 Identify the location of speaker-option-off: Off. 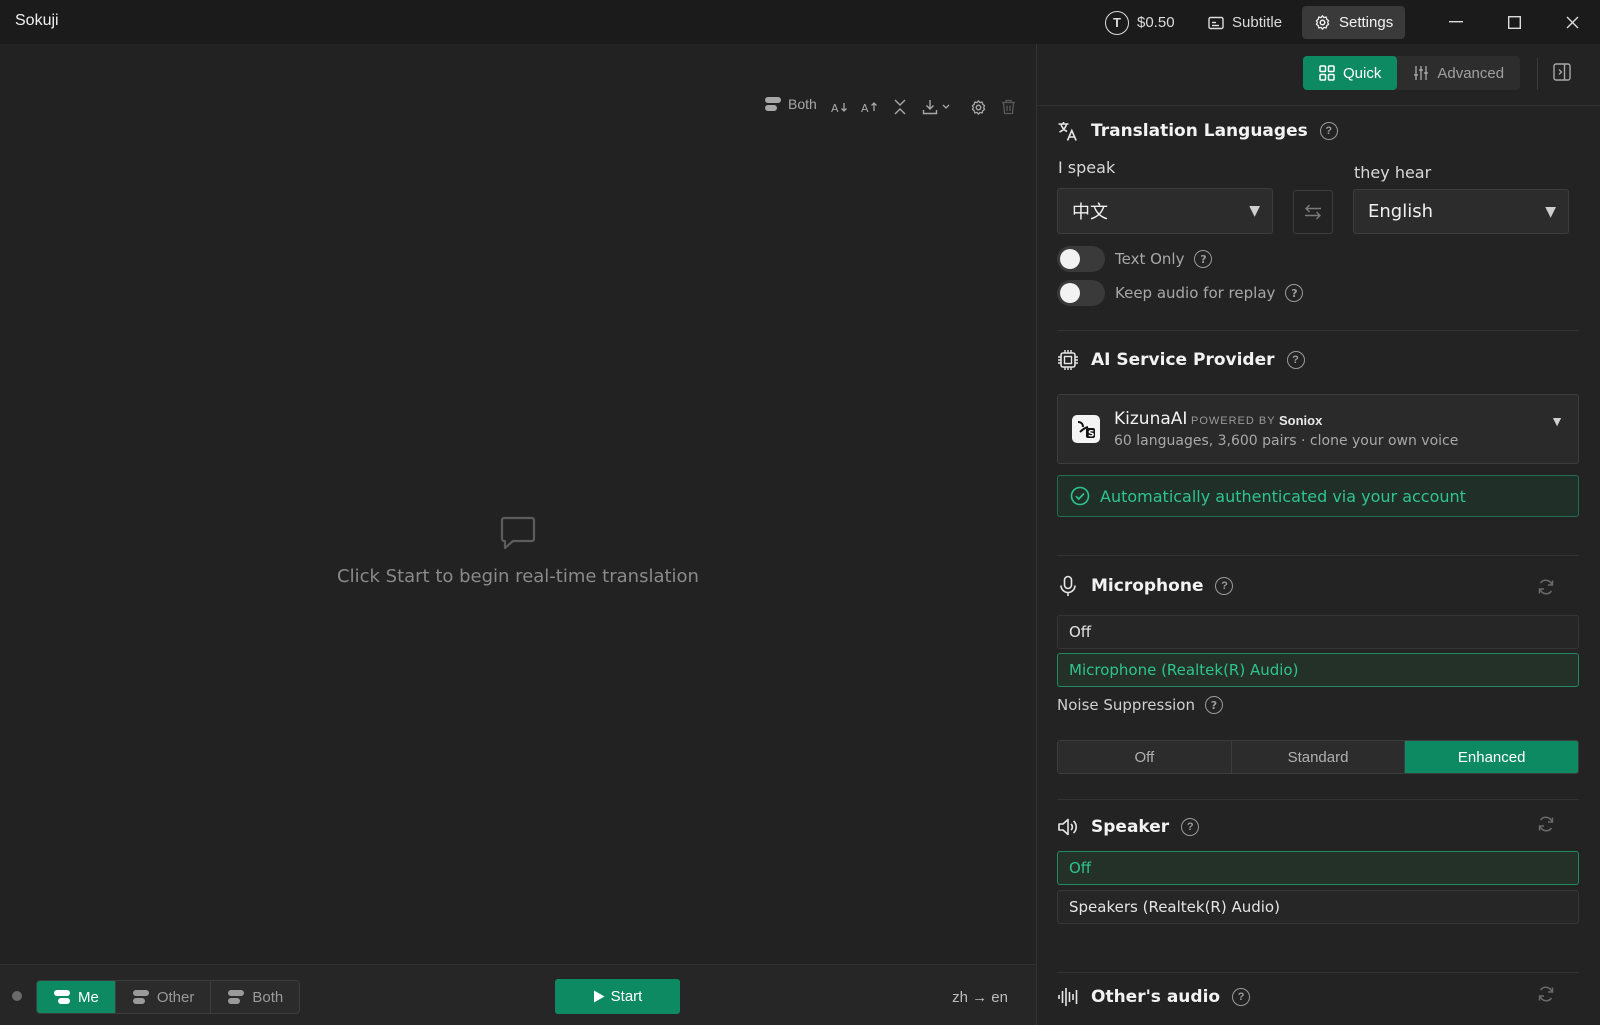
(1318, 868).